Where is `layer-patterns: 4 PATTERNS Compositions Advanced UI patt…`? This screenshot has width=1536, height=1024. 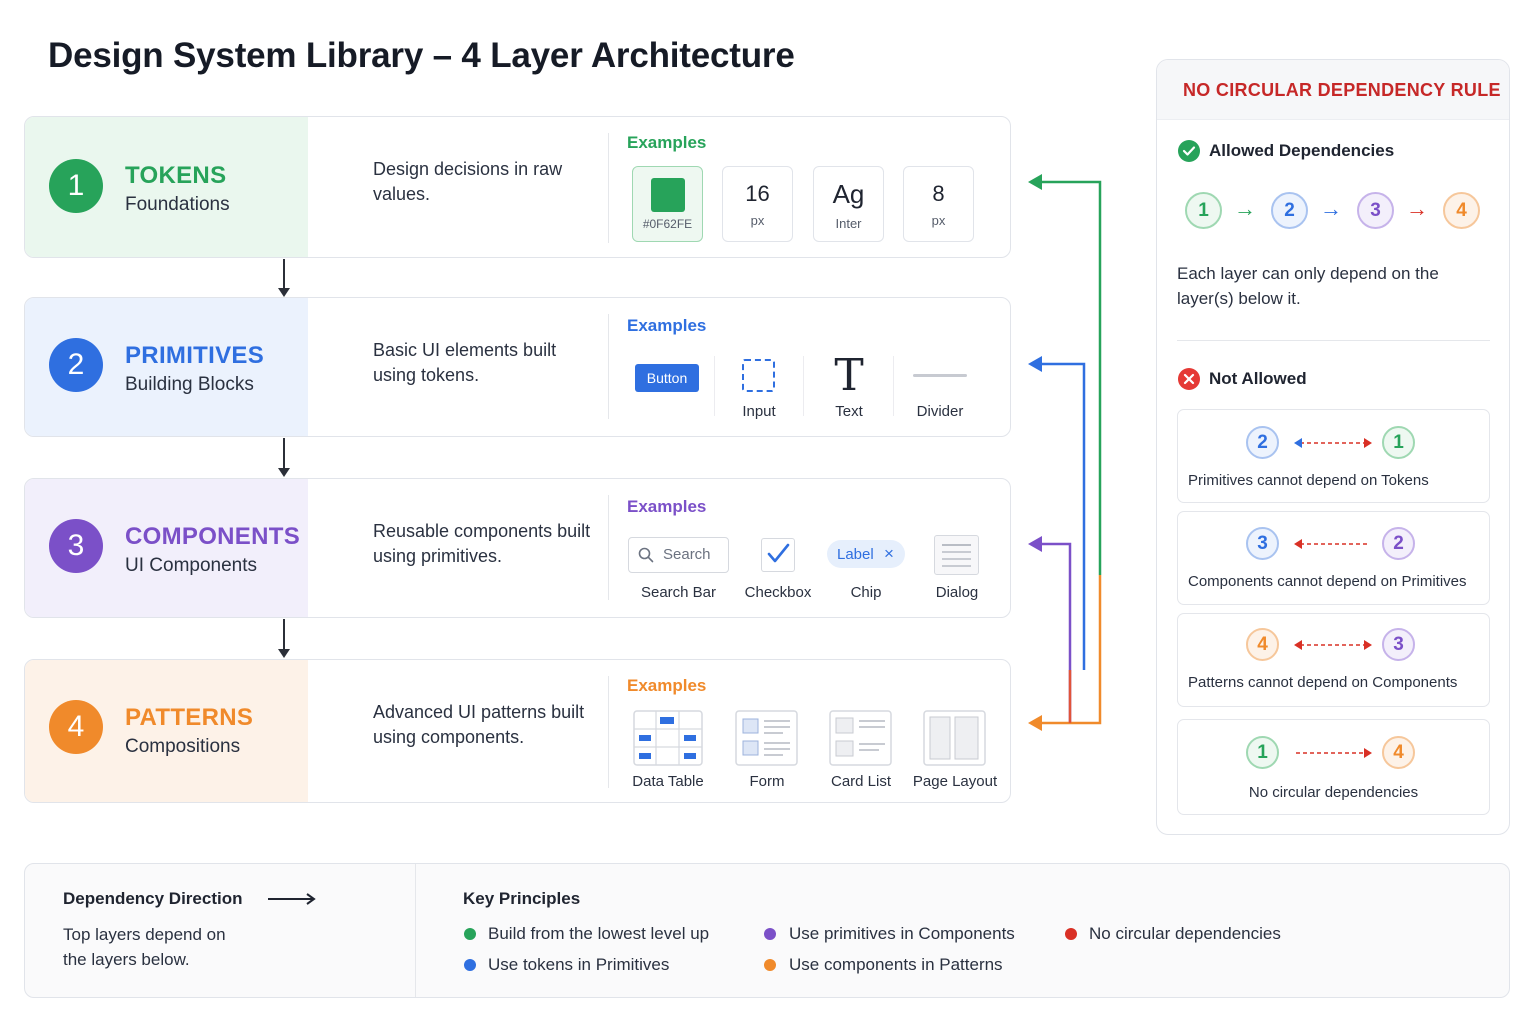
layer-patterns: 4 PATTERNS Compositions Advanced UI patt… is located at coordinates (517, 731).